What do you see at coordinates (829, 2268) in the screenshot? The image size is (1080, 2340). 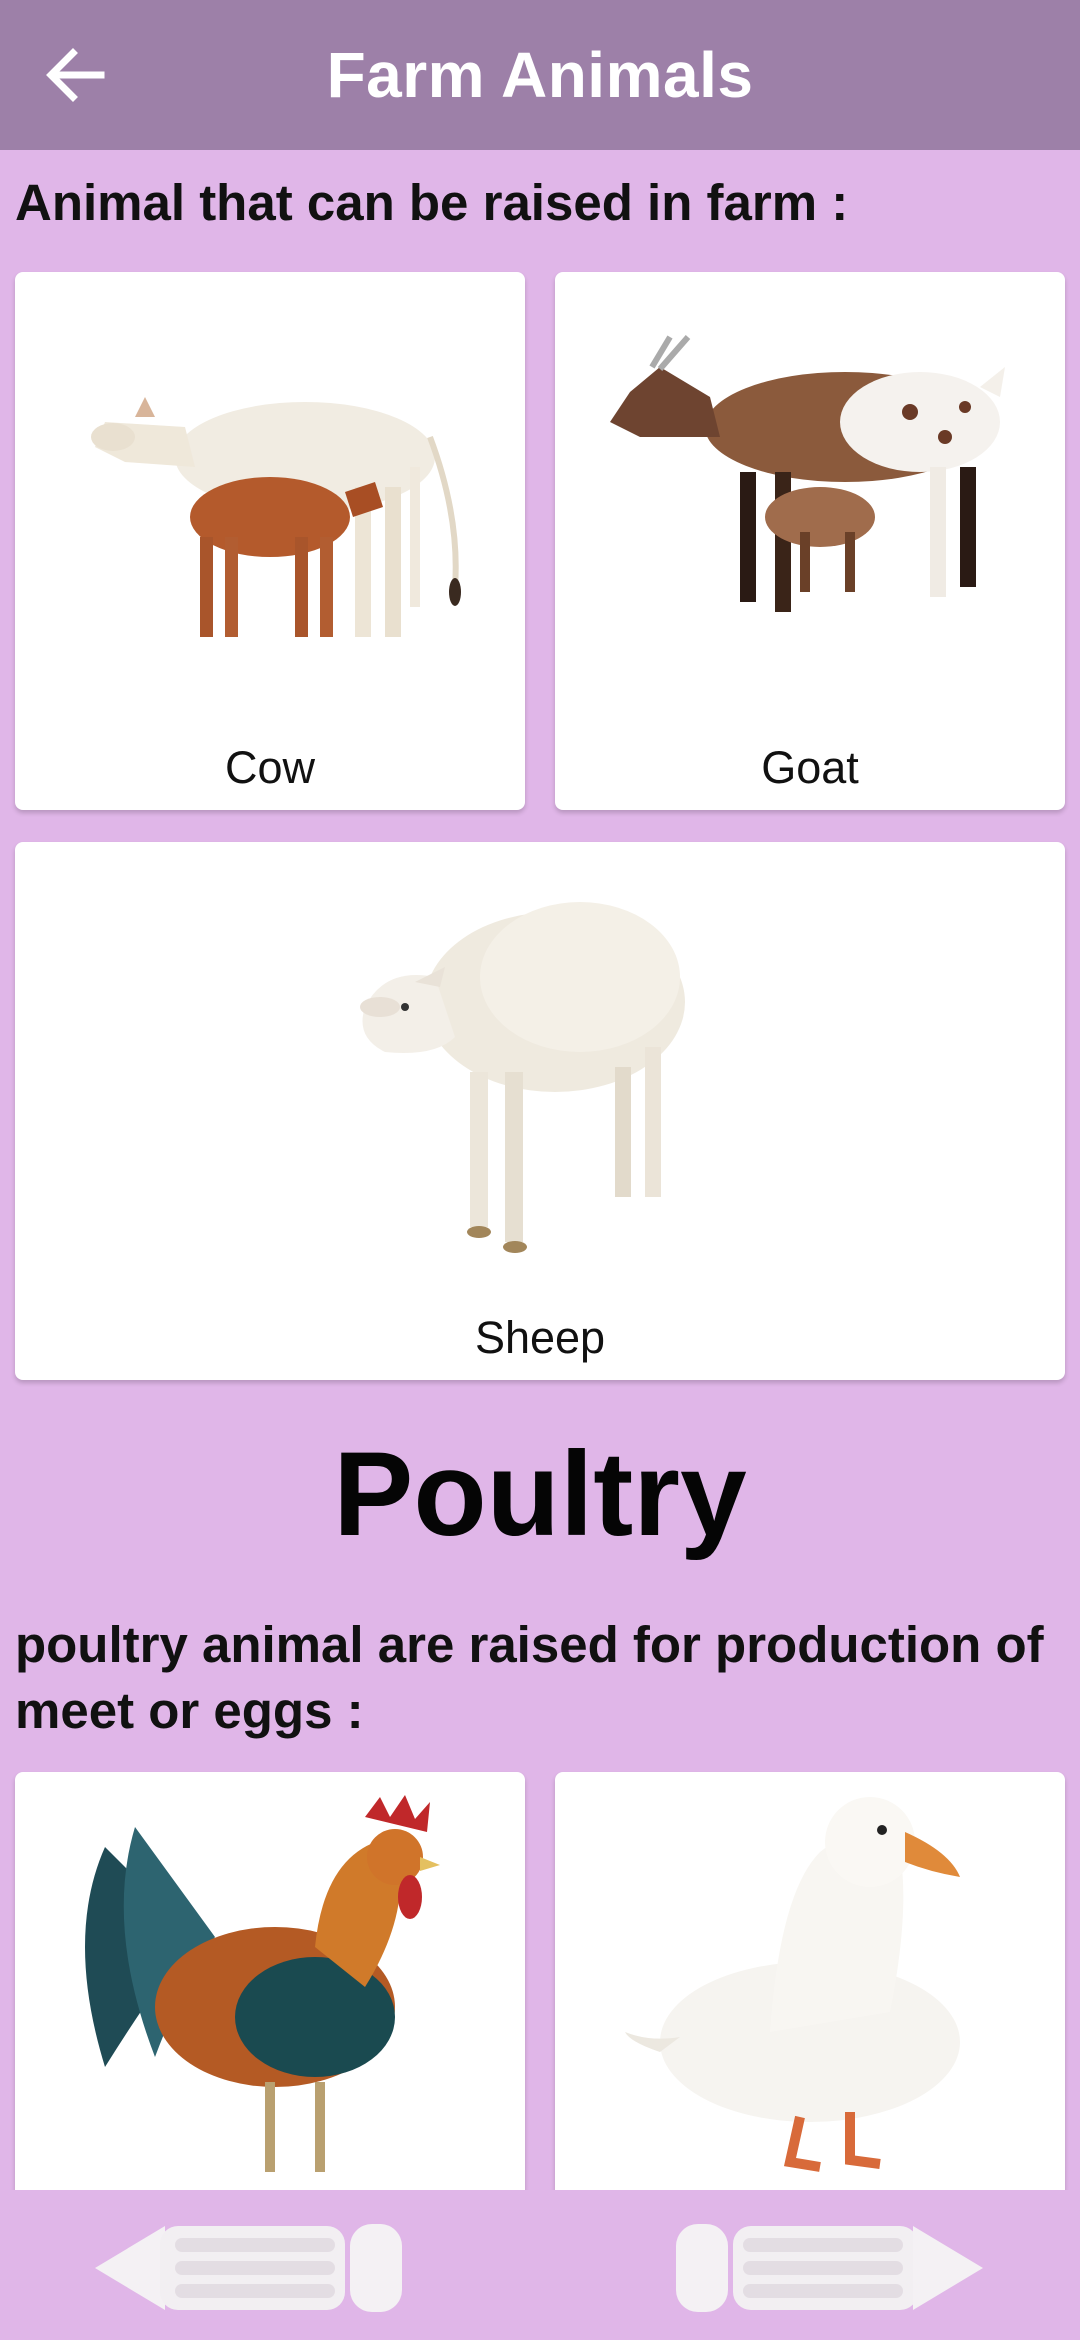 I see `pencil-arrow-right-icon` at bounding box center [829, 2268].